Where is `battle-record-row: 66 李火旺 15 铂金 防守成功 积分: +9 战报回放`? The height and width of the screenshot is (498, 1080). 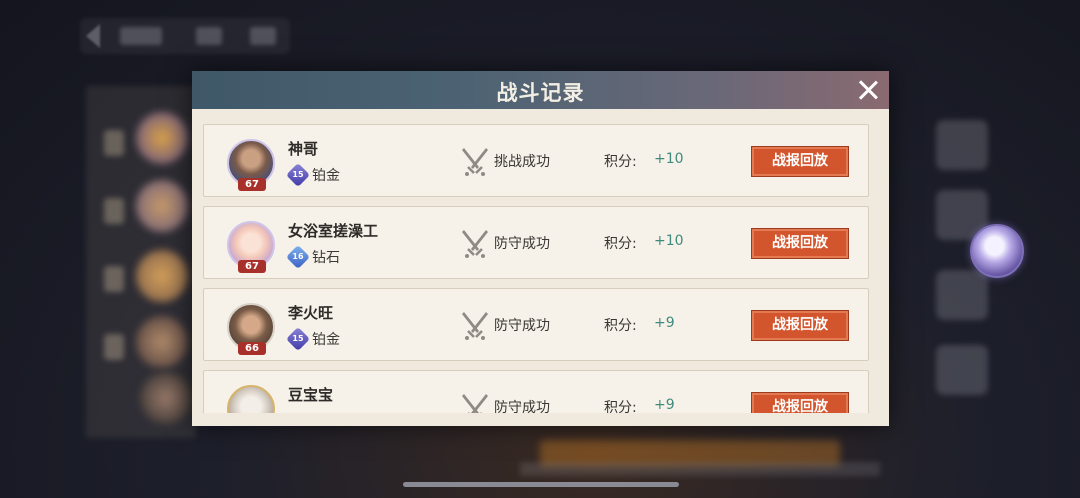
battle-record-row: 66 李火旺 15 铂金 防守成功 积分: +9 战报回放 is located at coordinates (536, 324).